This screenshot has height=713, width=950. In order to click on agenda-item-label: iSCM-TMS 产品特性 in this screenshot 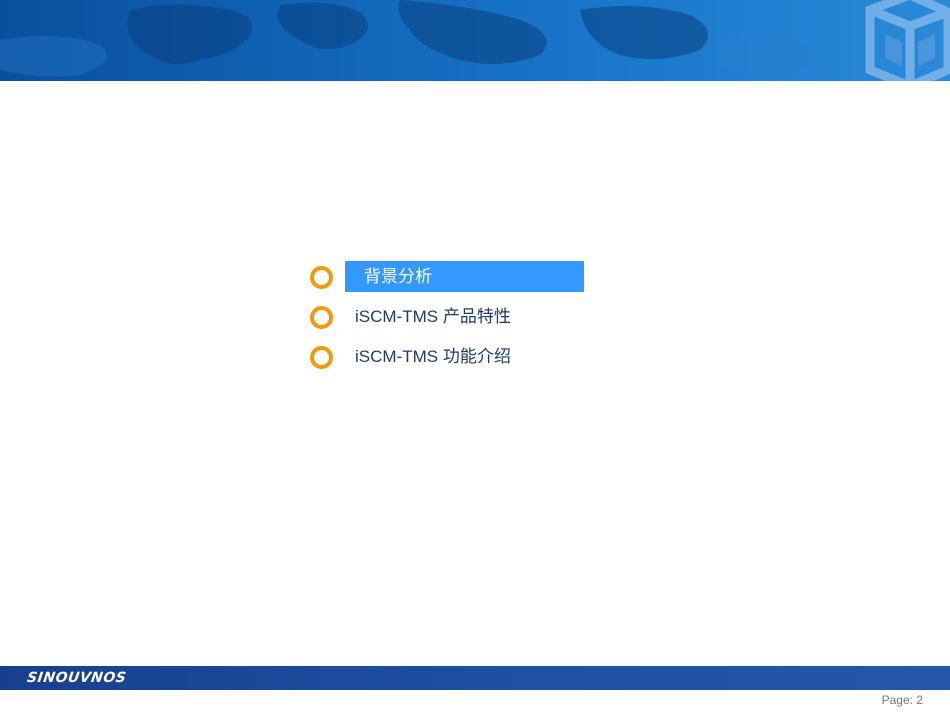, I will do `click(433, 316)`.